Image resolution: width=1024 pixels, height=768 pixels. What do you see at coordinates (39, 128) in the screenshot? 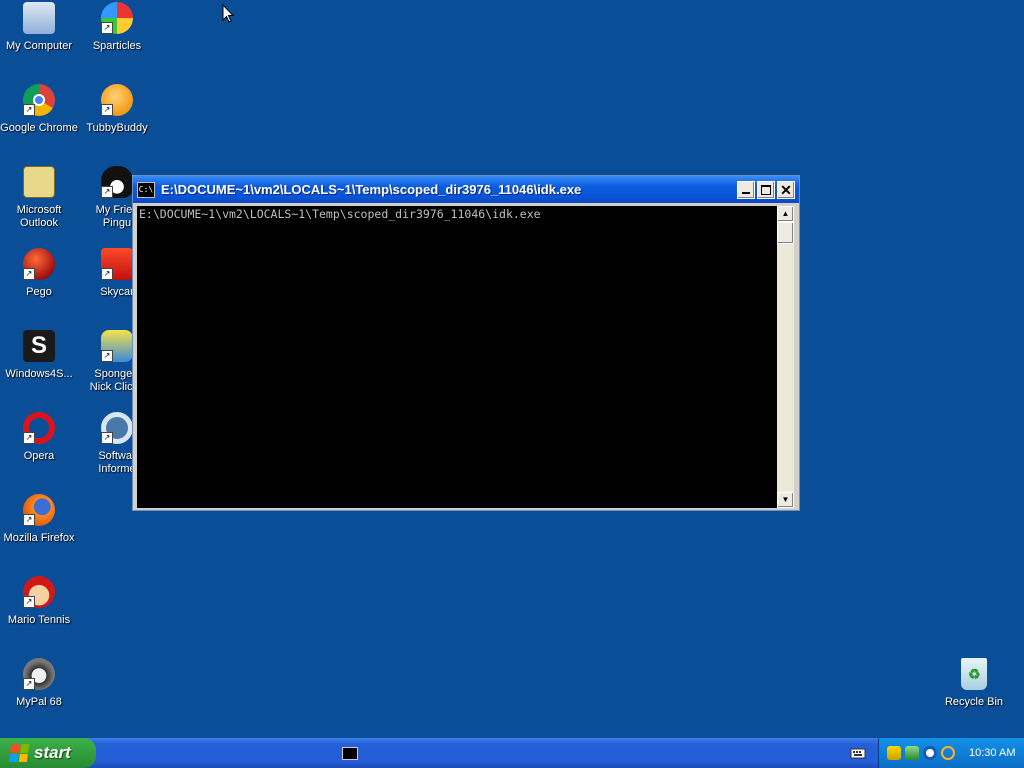
I see `desktop-icon-label: Google Chrome` at bounding box center [39, 128].